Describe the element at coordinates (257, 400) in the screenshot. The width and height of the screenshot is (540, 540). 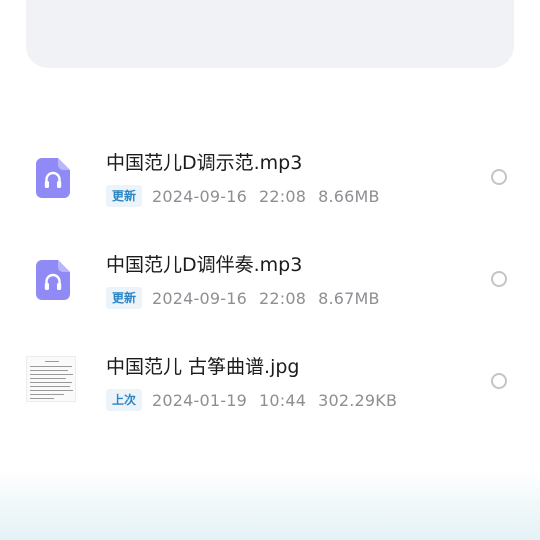
I see `file-meta: 上次 2024-01-19 10:44 302.29KB` at that location.